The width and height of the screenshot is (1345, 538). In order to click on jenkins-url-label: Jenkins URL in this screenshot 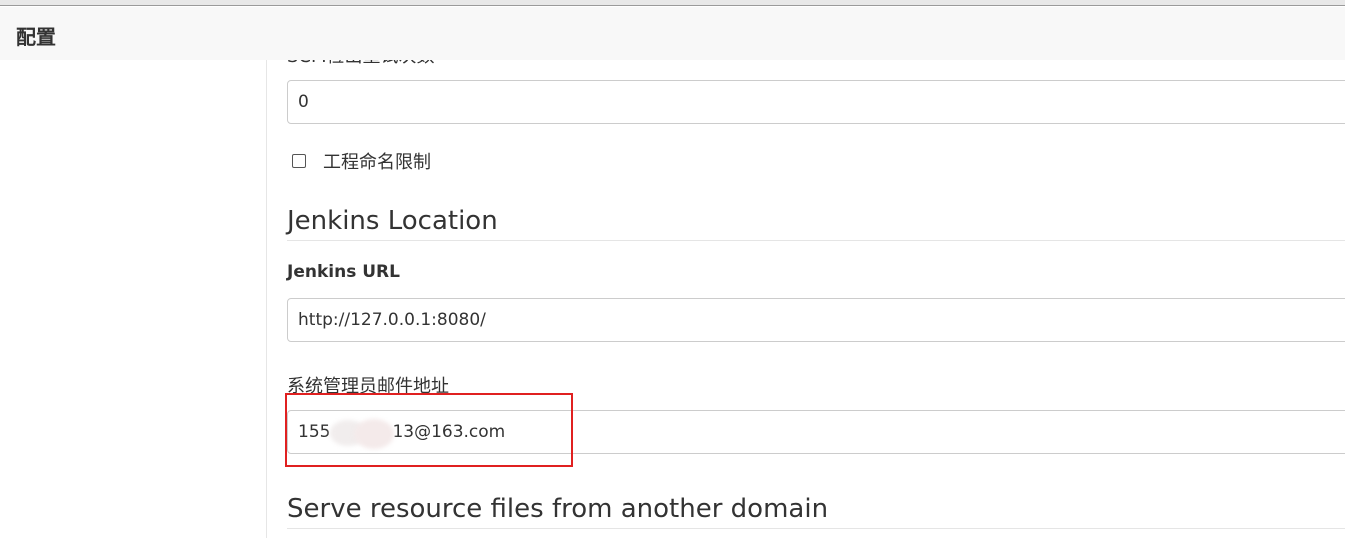, I will do `click(343, 272)`.